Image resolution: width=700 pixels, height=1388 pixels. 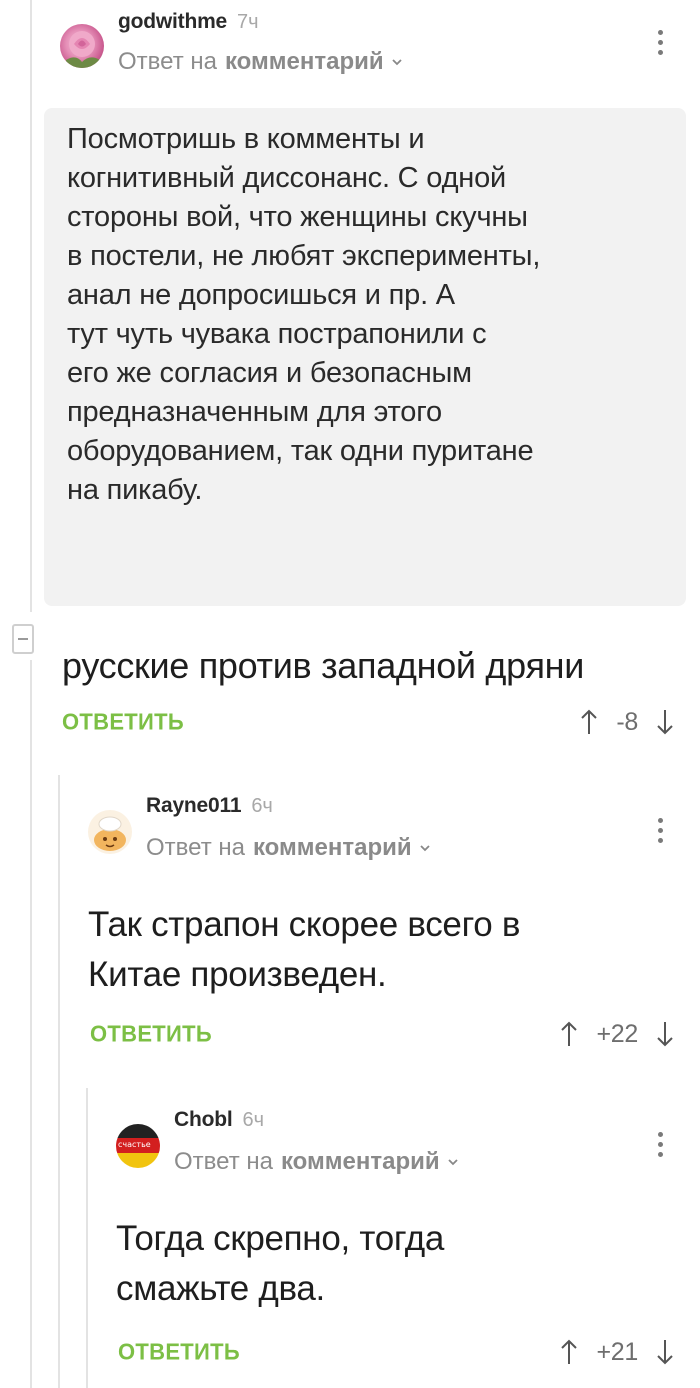 I want to click on comment-text: русские против западной дряни, so click(x=323, y=665).